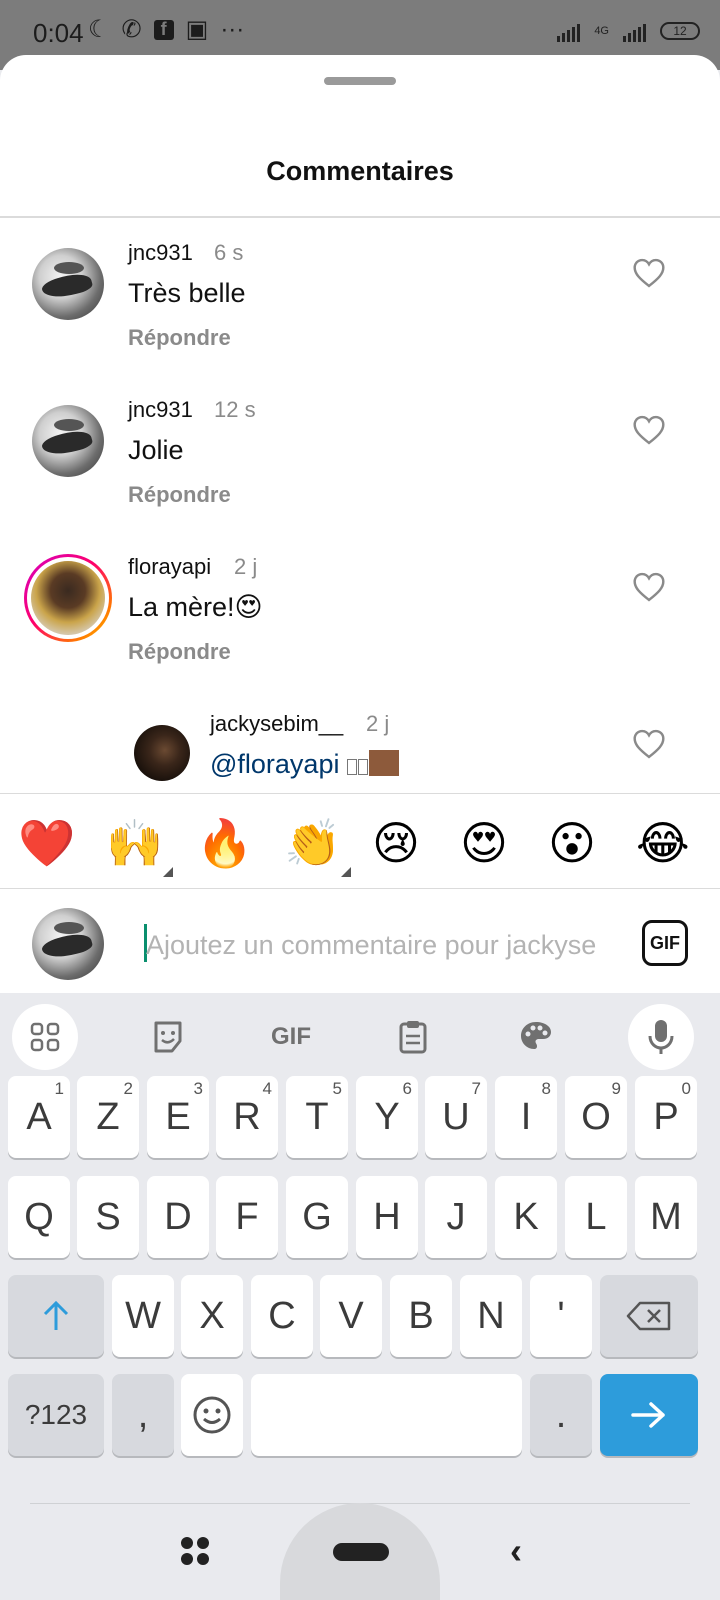 The image size is (720, 1600). What do you see at coordinates (360, 455) in the screenshot?
I see `comment-item: jnc931 12 s Jolie Répondre` at bounding box center [360, 455].